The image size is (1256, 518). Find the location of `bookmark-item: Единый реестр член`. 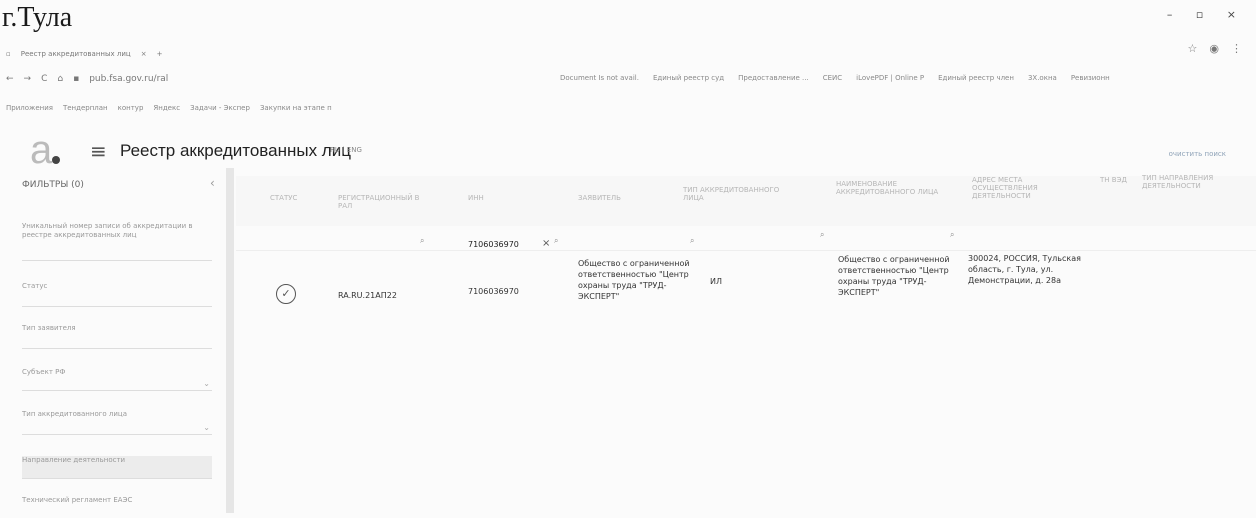

bookmark-item: Единый реестр член is located at coordinates (976, 78).